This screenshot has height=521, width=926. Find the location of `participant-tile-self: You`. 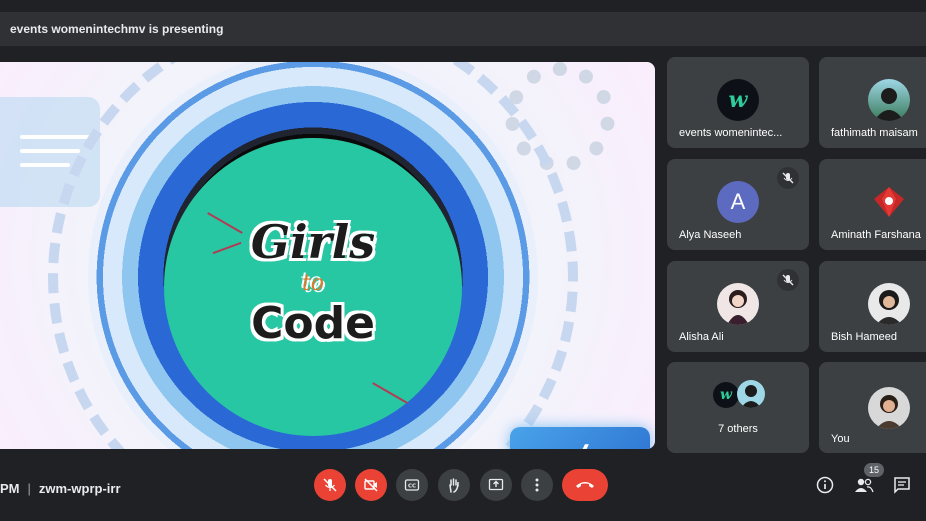

participant-tile-self: You is located at coordinates (872, 407).